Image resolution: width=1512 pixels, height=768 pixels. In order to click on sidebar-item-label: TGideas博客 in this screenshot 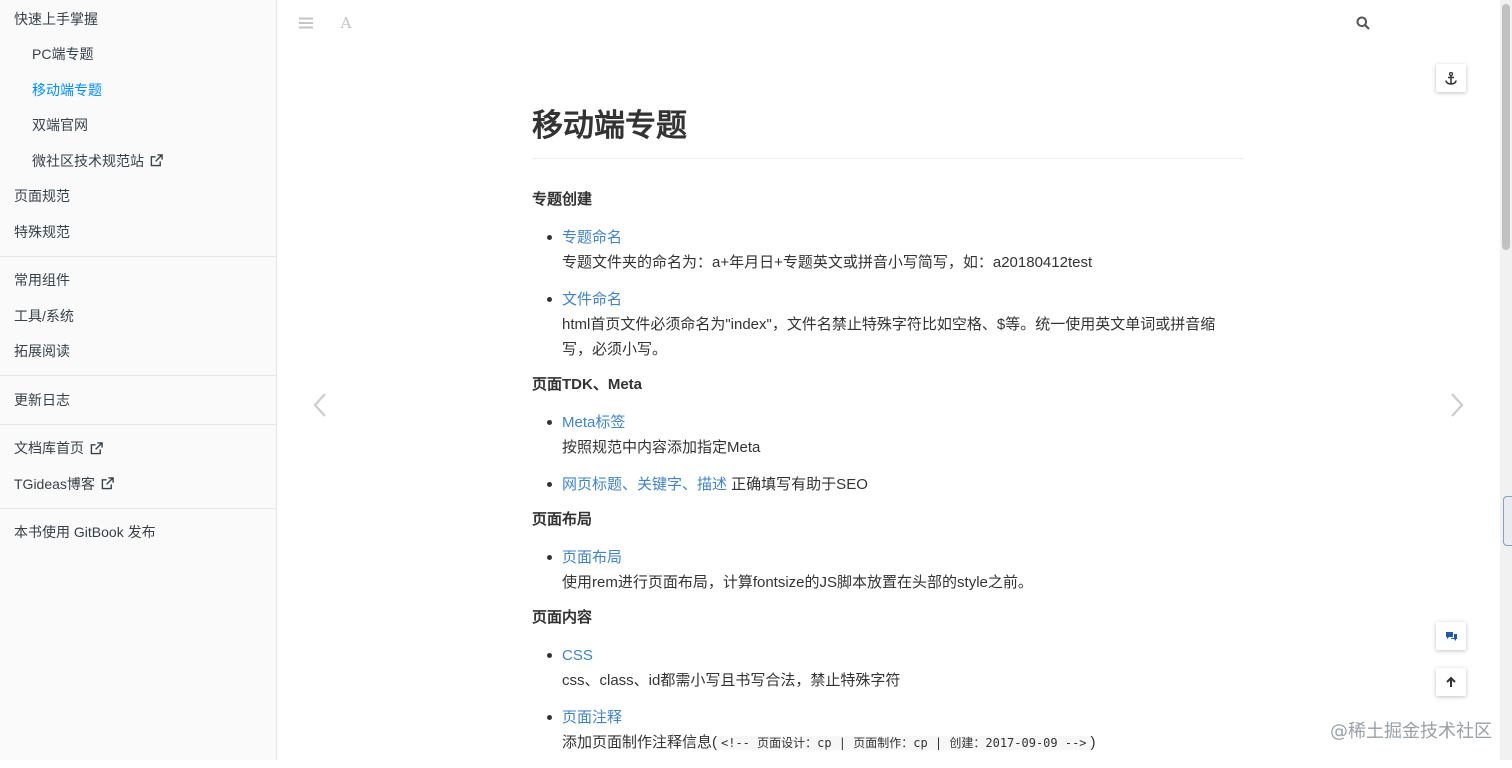, I will do `click(54, 483)`.